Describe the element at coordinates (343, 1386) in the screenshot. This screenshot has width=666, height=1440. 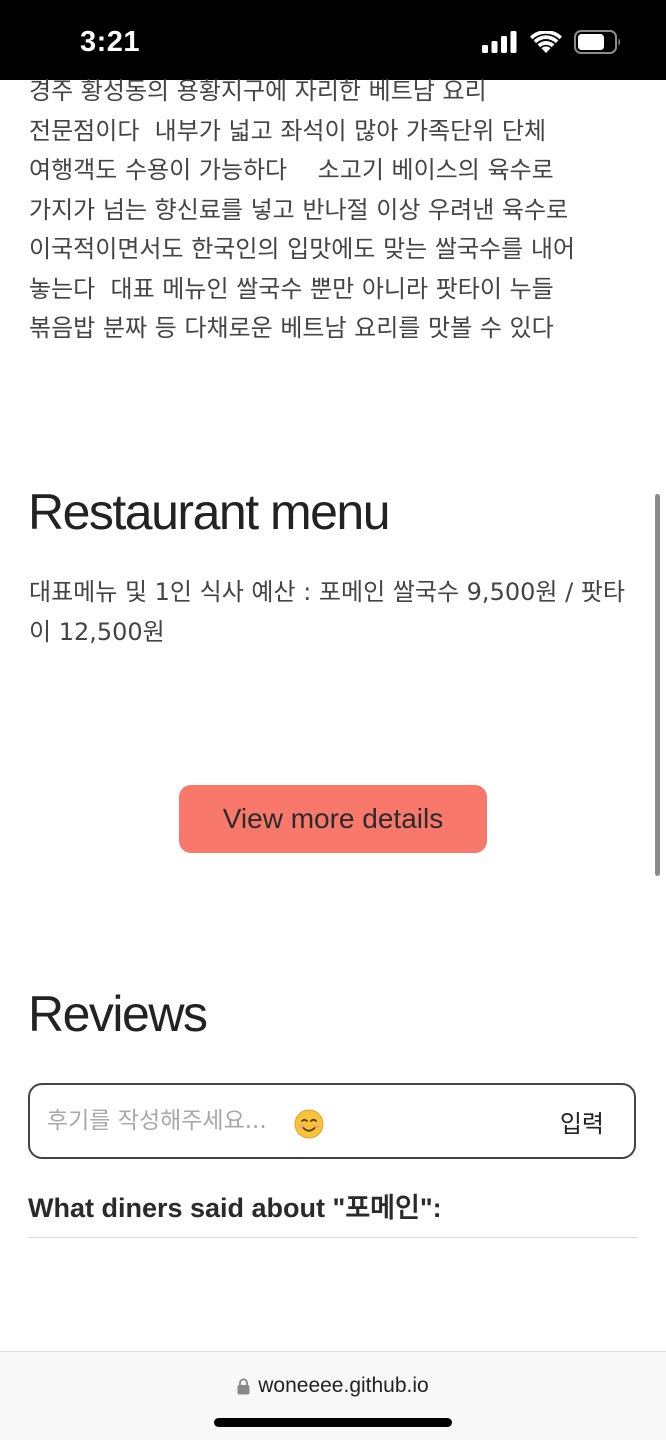
I see `url-text: woneeee.github.io` at that location.